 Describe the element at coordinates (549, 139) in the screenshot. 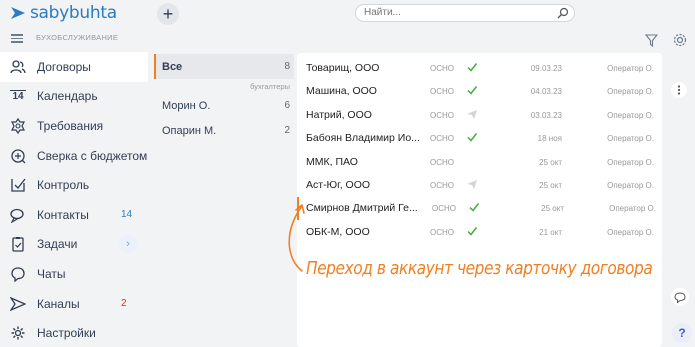

I see `contract-date: 18 ноя` at that location.